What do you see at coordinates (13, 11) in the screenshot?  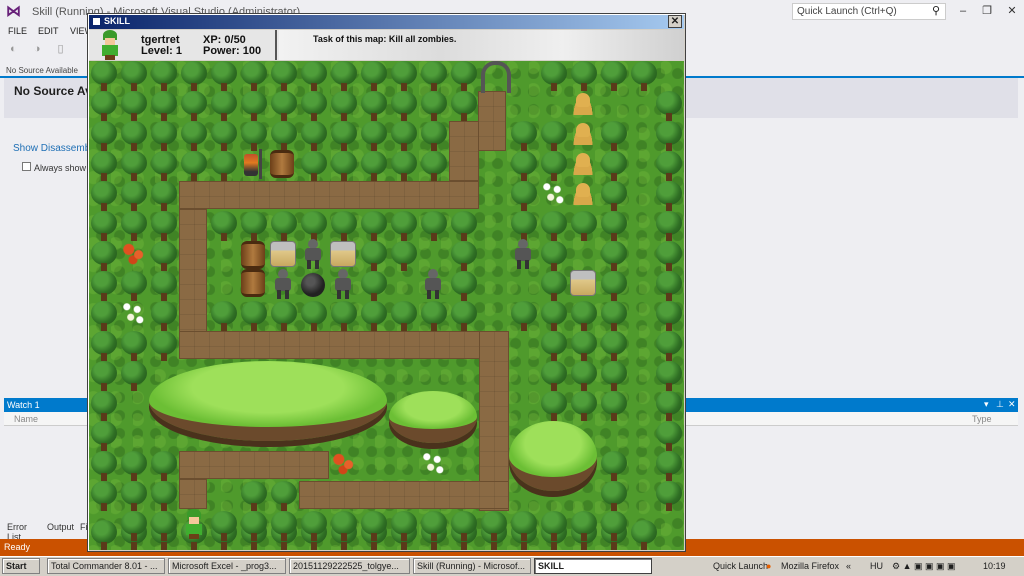 I see `visual-studio-logo-icon: ⋈` at bounding box center [13, 11].